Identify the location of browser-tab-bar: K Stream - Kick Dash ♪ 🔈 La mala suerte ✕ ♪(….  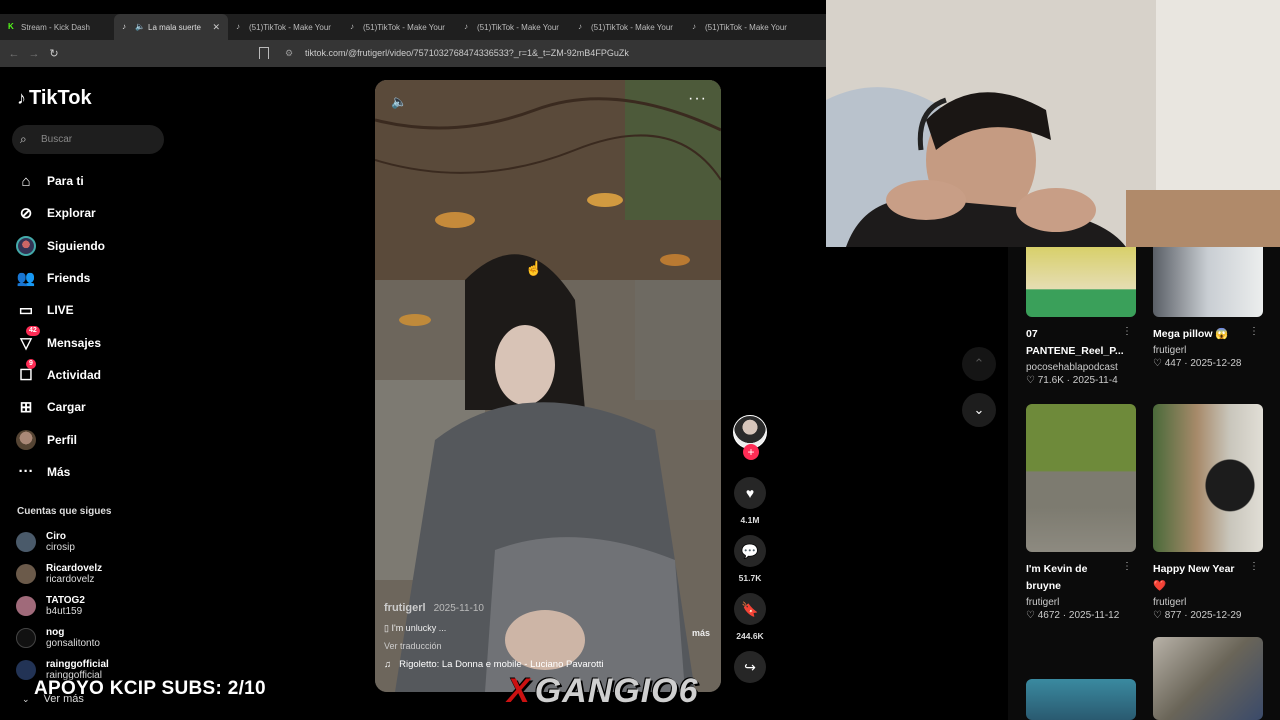
(413, 27).